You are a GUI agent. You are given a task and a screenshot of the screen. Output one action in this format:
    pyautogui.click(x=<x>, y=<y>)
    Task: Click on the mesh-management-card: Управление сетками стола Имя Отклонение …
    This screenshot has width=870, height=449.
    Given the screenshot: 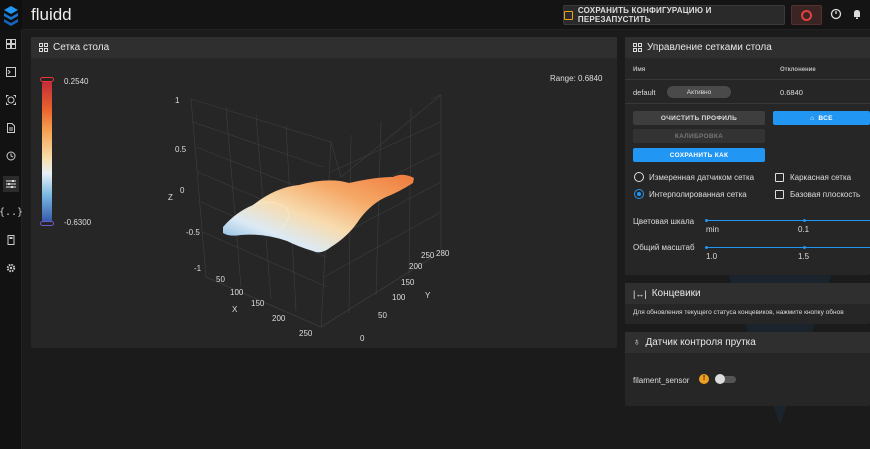 What is the action you would take?
    pyautogui.click(x=747, y=156)
    